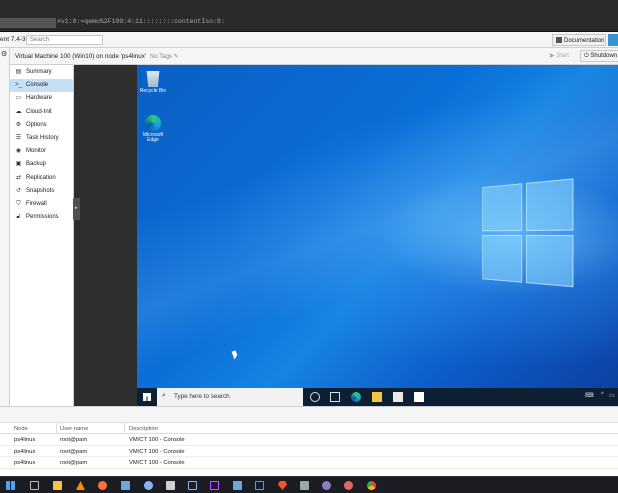  What do you see at coordinates (5, 227) in the screenshot?
I see `resource-tree: ⚙` at bounding box center [5, 227].